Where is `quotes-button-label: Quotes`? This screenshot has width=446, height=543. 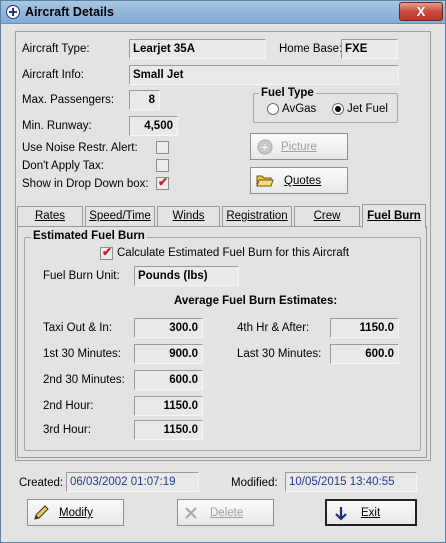
quotes-button-label: Quotes is located at coordinates (303, 181).